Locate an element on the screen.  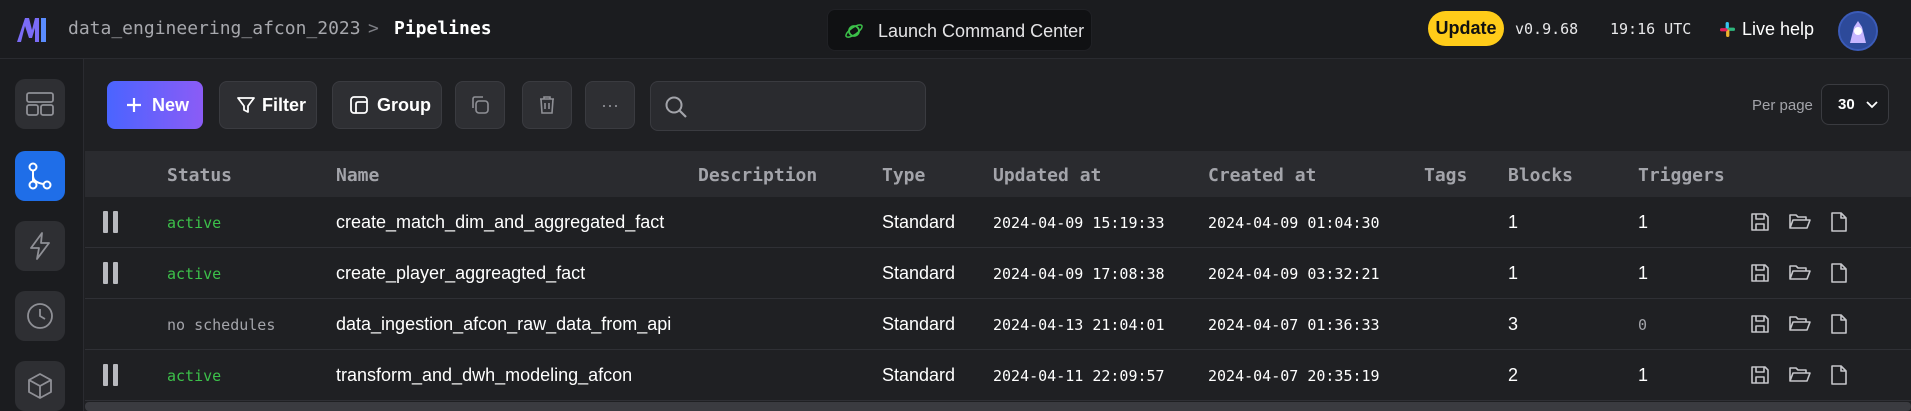
cube-icon is located at coordinates (40, 386).